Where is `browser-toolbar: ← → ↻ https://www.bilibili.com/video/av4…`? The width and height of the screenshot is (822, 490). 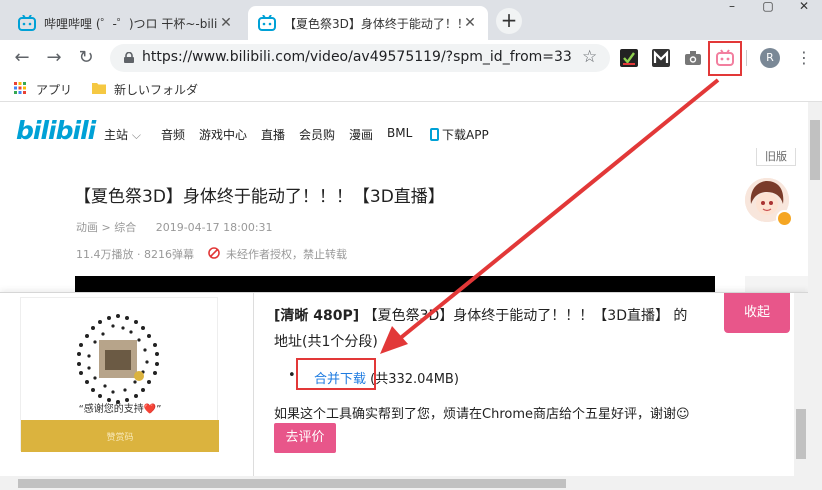 browser-toolbar: ← → ↻ https://www.bilibili.com/video/av4… is located at coordinates (411, 58).